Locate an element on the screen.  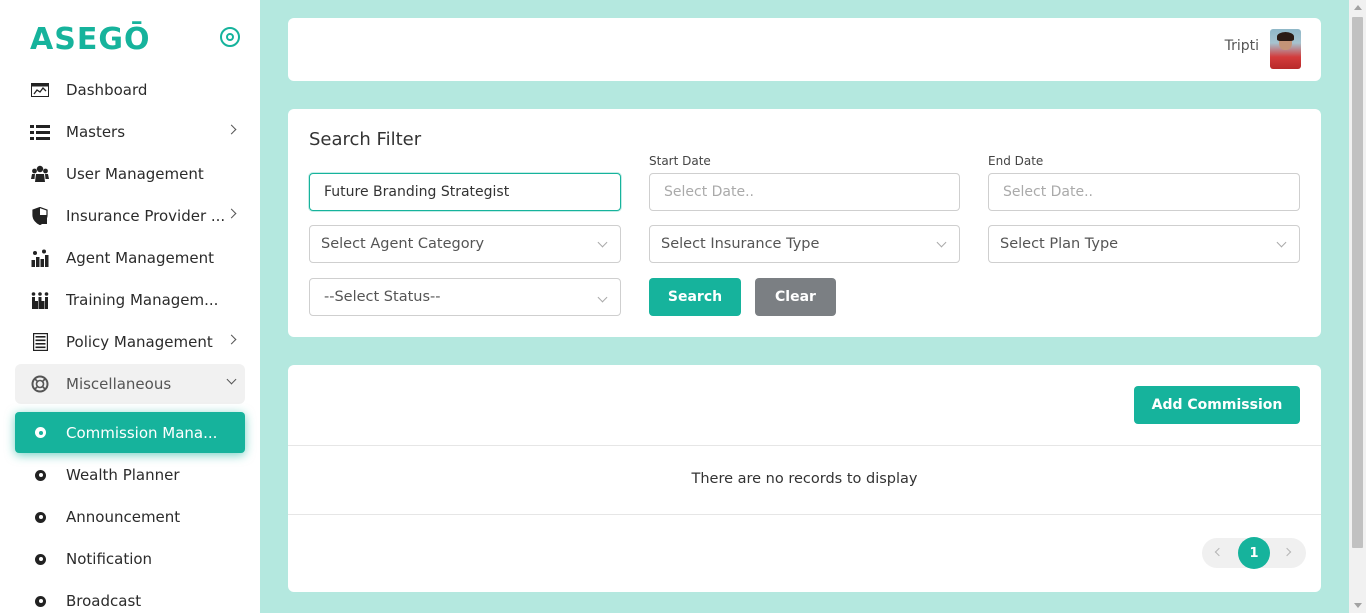
dashboard-icon is located at coordinates (40, 90).